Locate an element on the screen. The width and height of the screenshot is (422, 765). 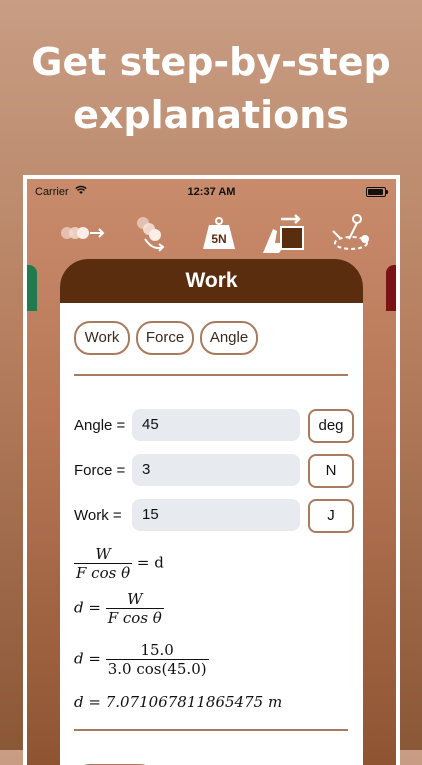
weight-label: 5N is located at coordinates (218, 239).